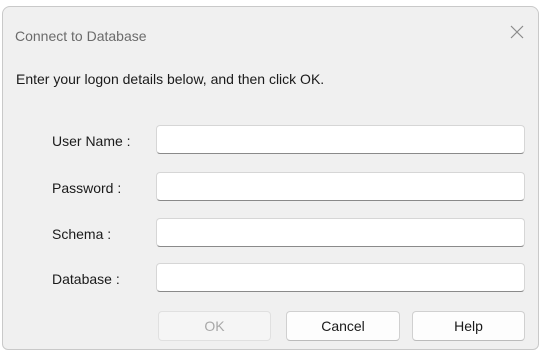 The height and width of the screenshot is (358, 542). Describe the element at coordinates (340, 277) in the screenshot. I see `database-input` at that location.